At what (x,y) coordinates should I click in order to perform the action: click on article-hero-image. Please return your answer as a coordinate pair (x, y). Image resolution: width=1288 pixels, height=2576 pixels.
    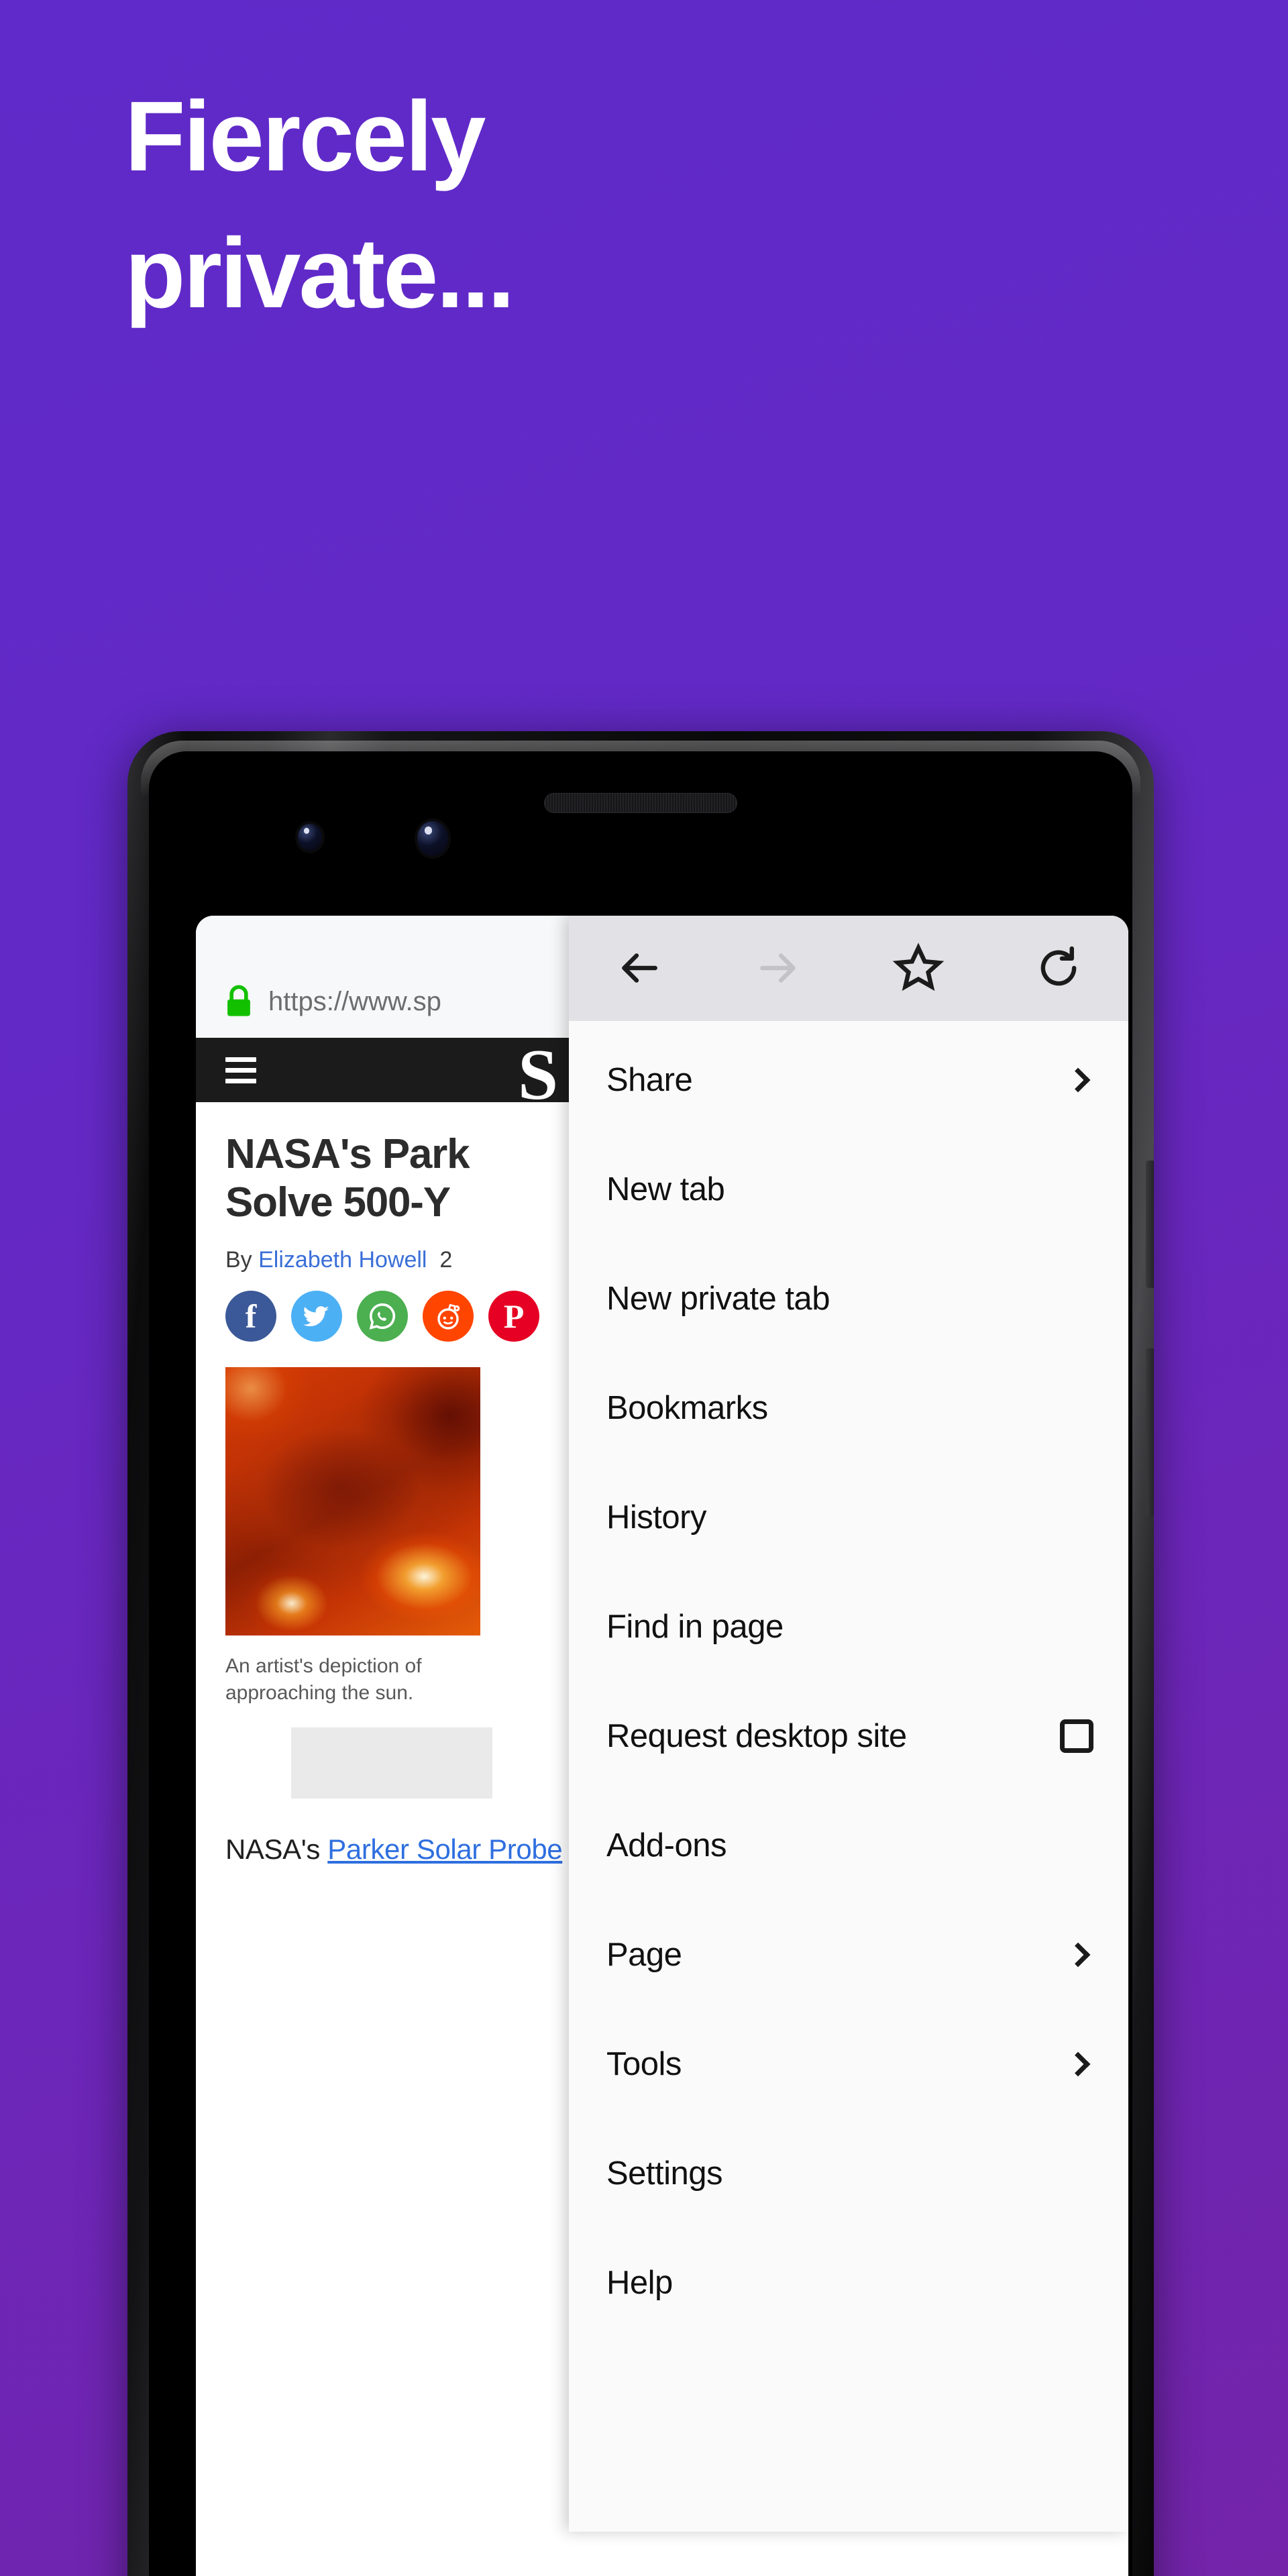
    Looking at the image, I should click on (352, 1500).